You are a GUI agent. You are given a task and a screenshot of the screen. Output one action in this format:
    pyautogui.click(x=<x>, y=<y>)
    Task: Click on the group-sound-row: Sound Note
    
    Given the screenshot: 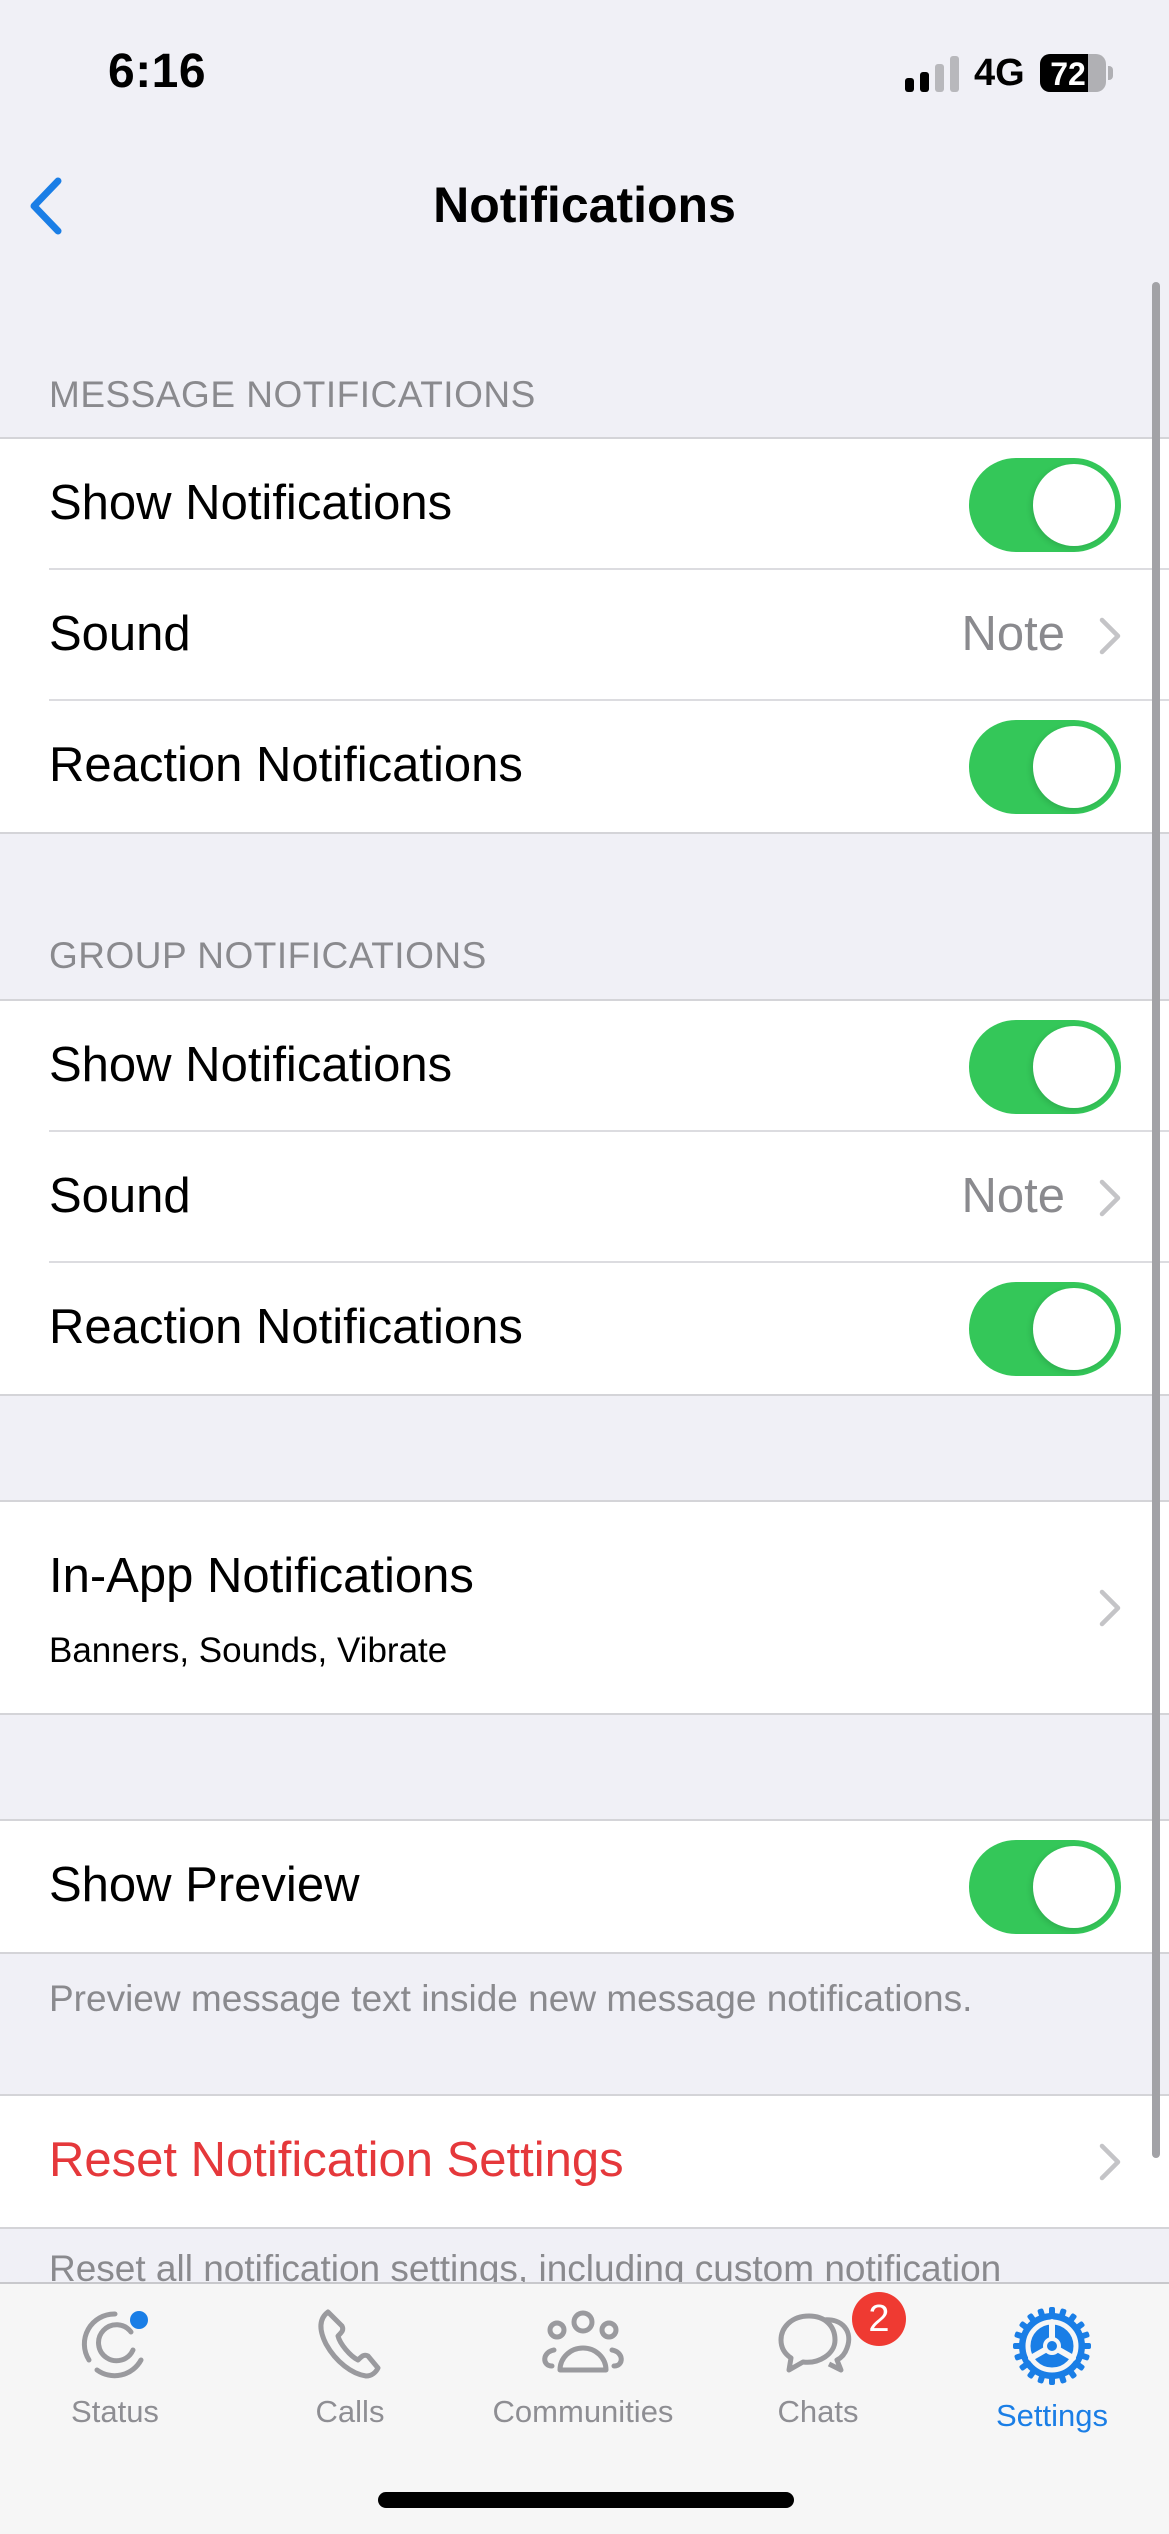 What is the action you would take?
    pyautogui.click(x=584, y=1197)
    